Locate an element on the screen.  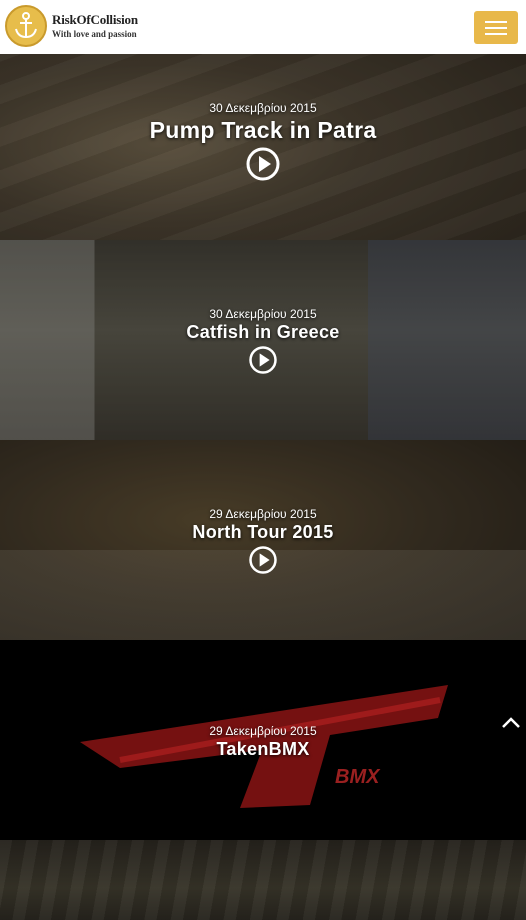
post-caption: 29 Δεκεμβρίου 2015 North Tour 2015 is located at coordinates (263, 541).